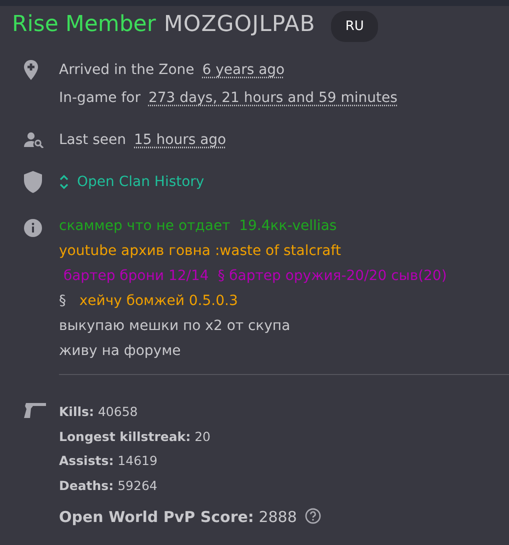 The width and height of the screenshot is (509, 545). Describe the element at coordinates (33, 182) in the screenshot. I see `shield-icon` at that location.